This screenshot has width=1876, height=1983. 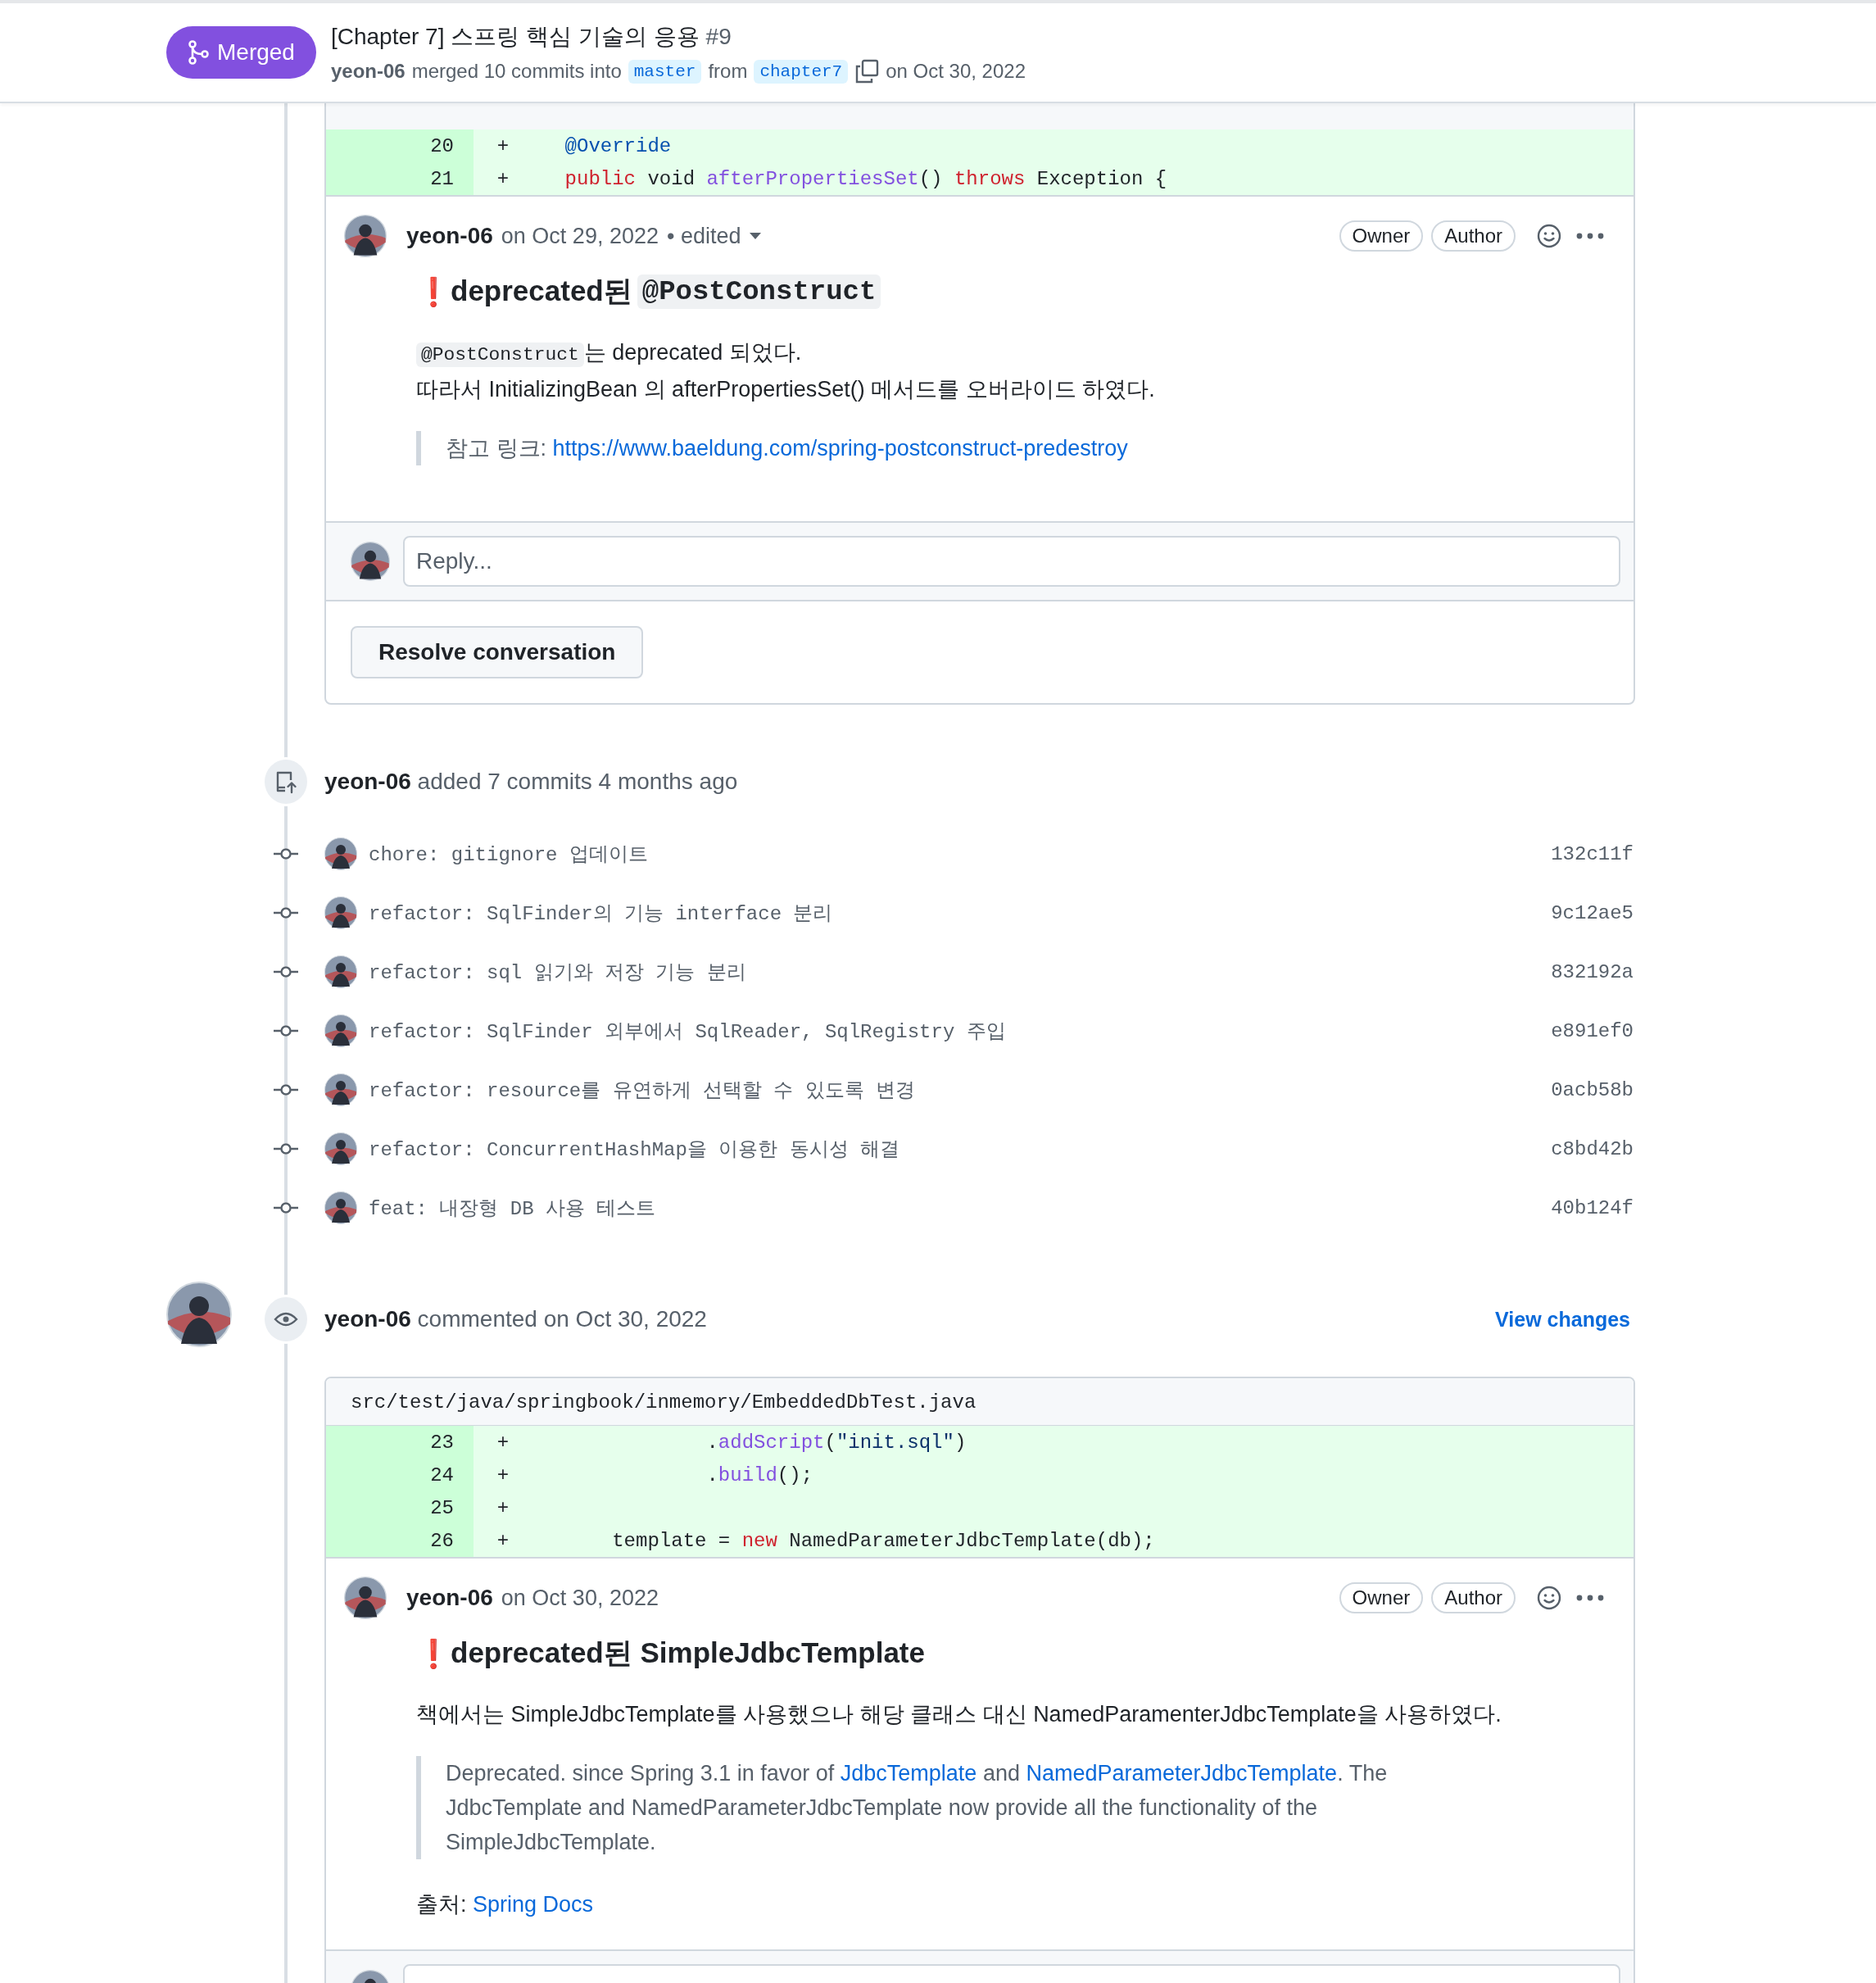 What do you see at coordinates (1592, 1148) in the screenshot?
I see `commit-sha: c8bd42b` at bounding box center [1592, 1148].